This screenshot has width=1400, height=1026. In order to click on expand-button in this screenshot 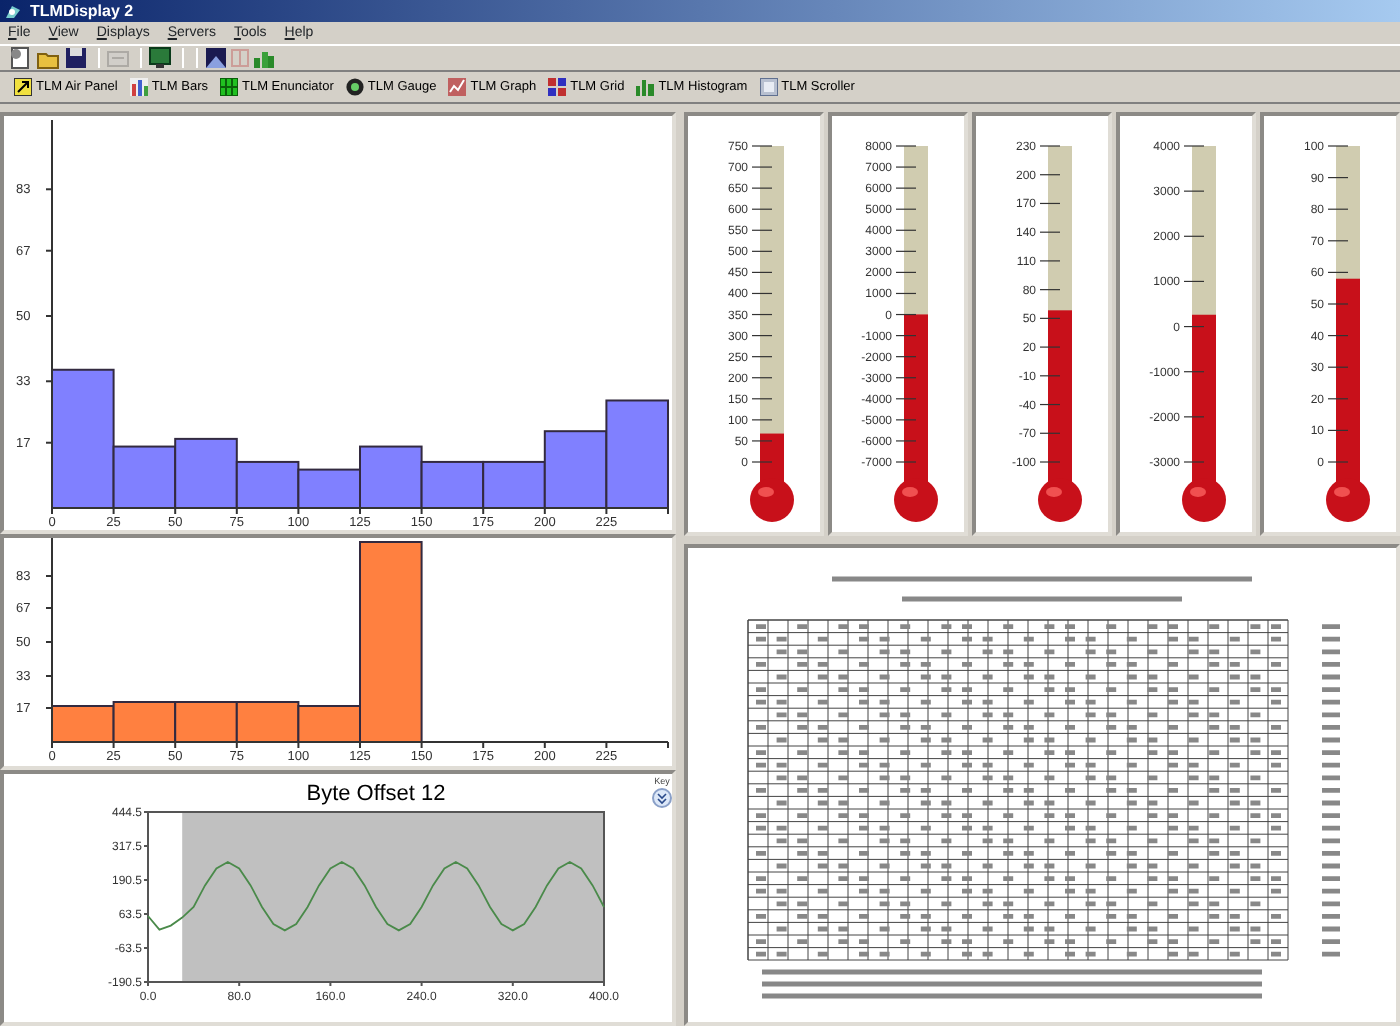, I will do `click(662, 797)`.